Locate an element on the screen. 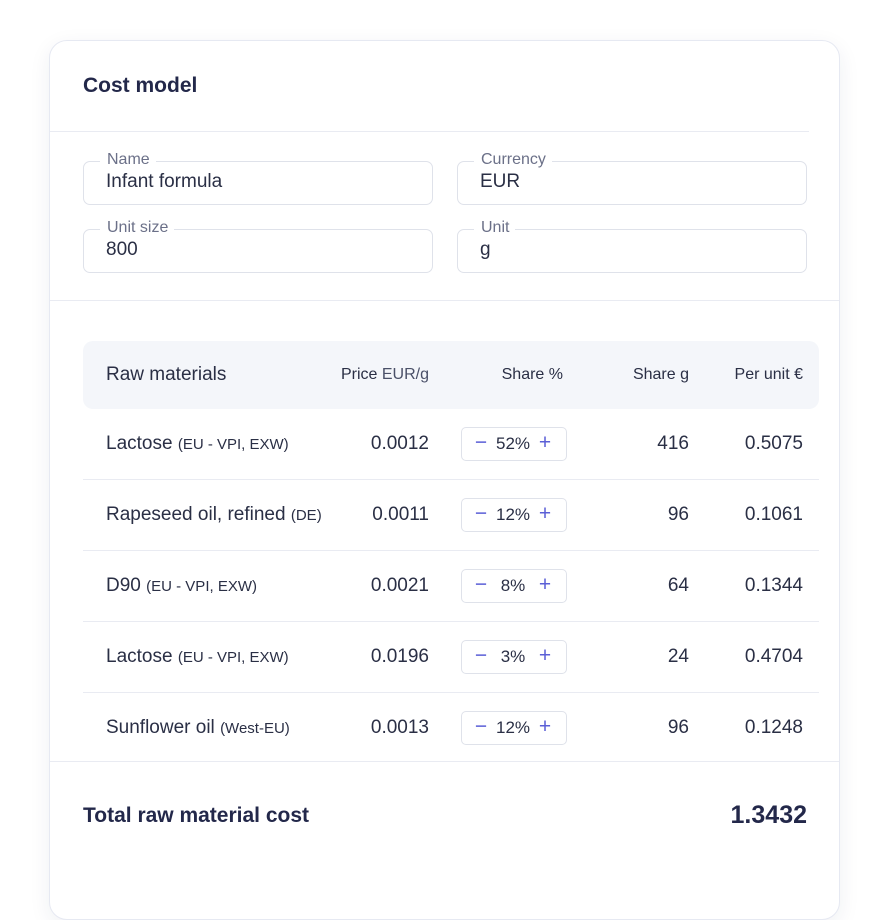 The image size is (890, 920). total-label: Total raw material cost is located at coordinates (196, 815).